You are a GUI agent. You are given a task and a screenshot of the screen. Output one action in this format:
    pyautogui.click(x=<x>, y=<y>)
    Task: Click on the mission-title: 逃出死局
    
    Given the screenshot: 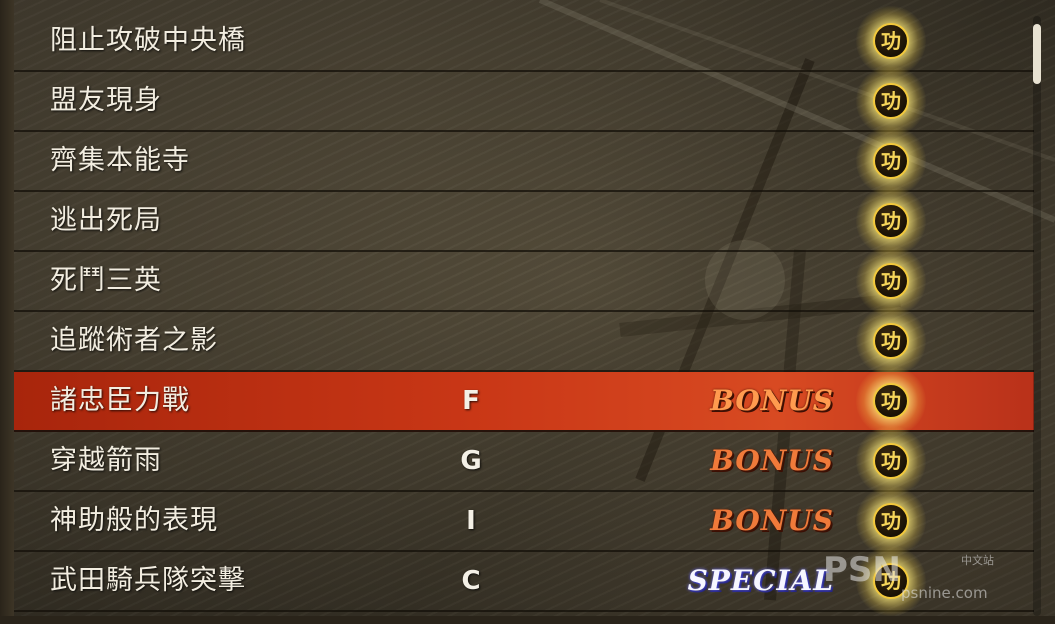 What is the action you would take?
    pyautogui.click(x=106, y=220)
    